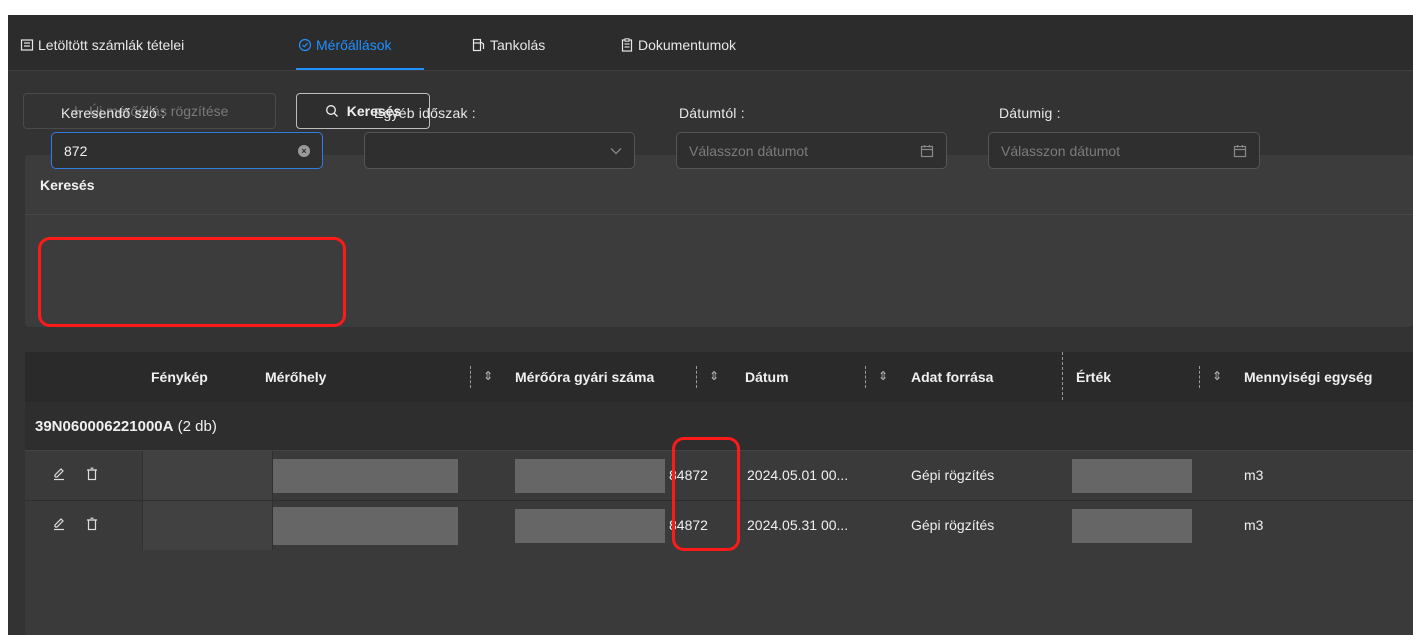 Image resolution: width=1413 pixels, height=635 pixels. I want to click on invoice-list-icon, so click(27, 45).